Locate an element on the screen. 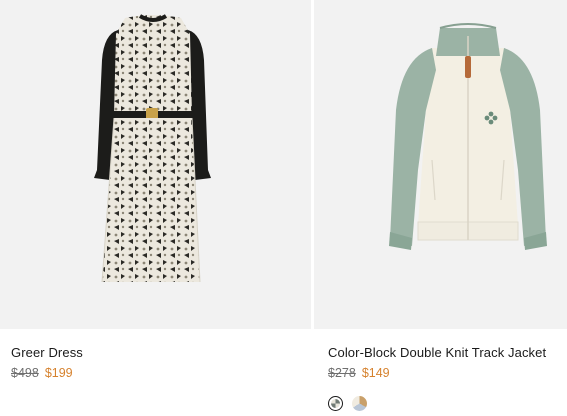 Image resolution: width=567 pixels, height=416 pixels. multi-swatch is located at coordinates (359, 403).